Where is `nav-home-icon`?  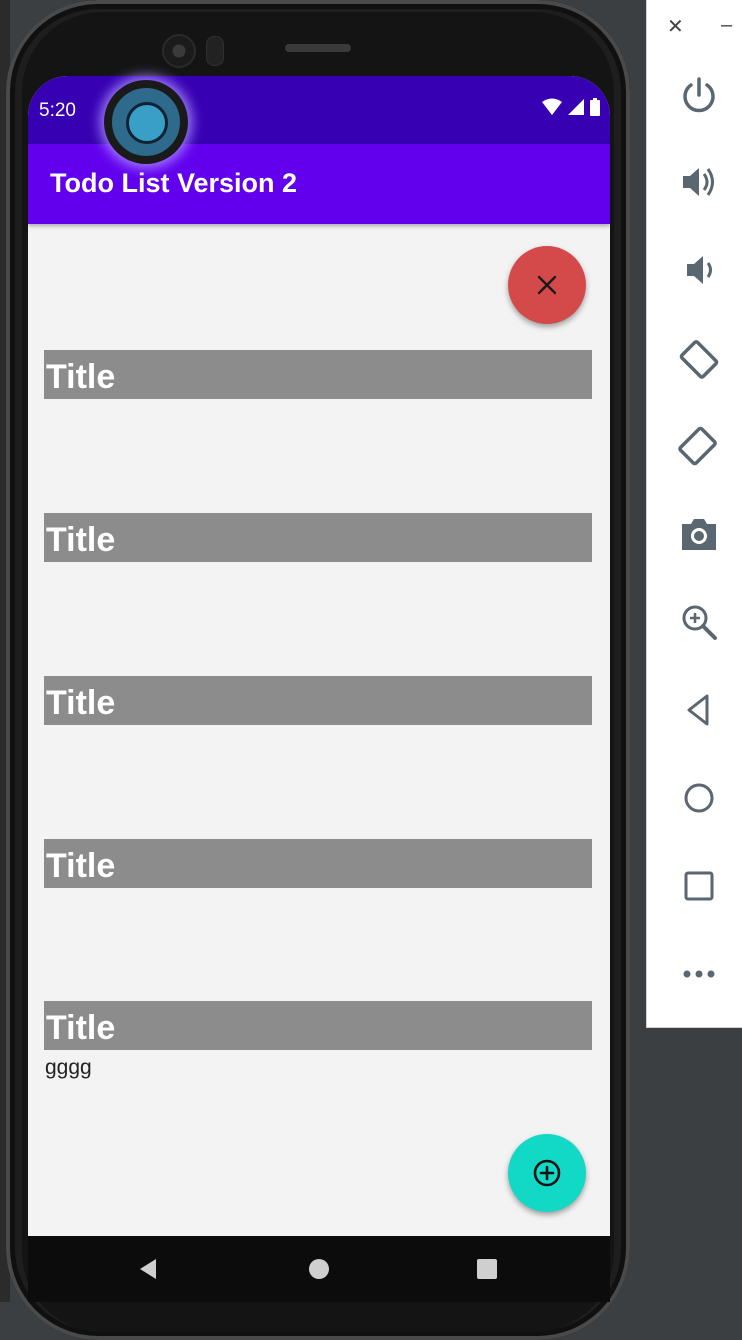 nav-home-icon is located at coordinates (319, 1269).